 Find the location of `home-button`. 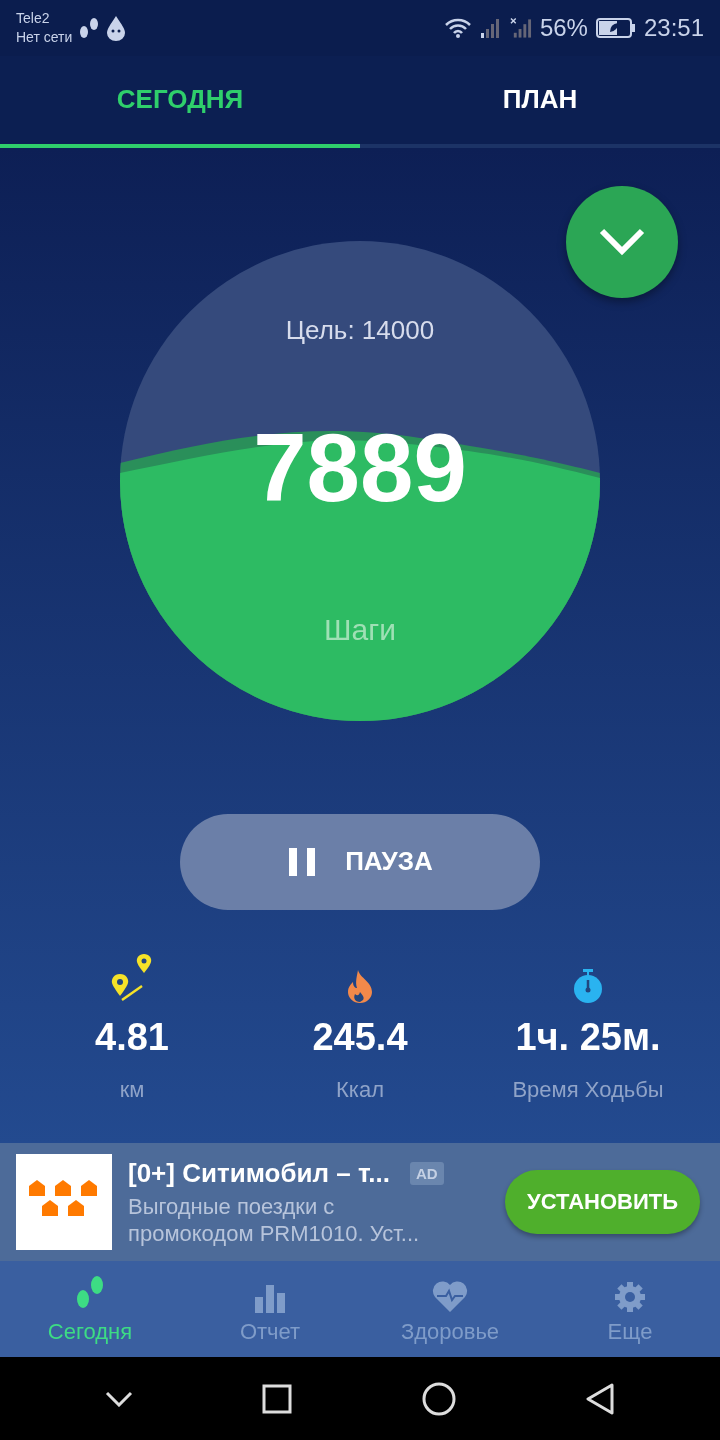

home-button is located at coordinates (438, 1398).